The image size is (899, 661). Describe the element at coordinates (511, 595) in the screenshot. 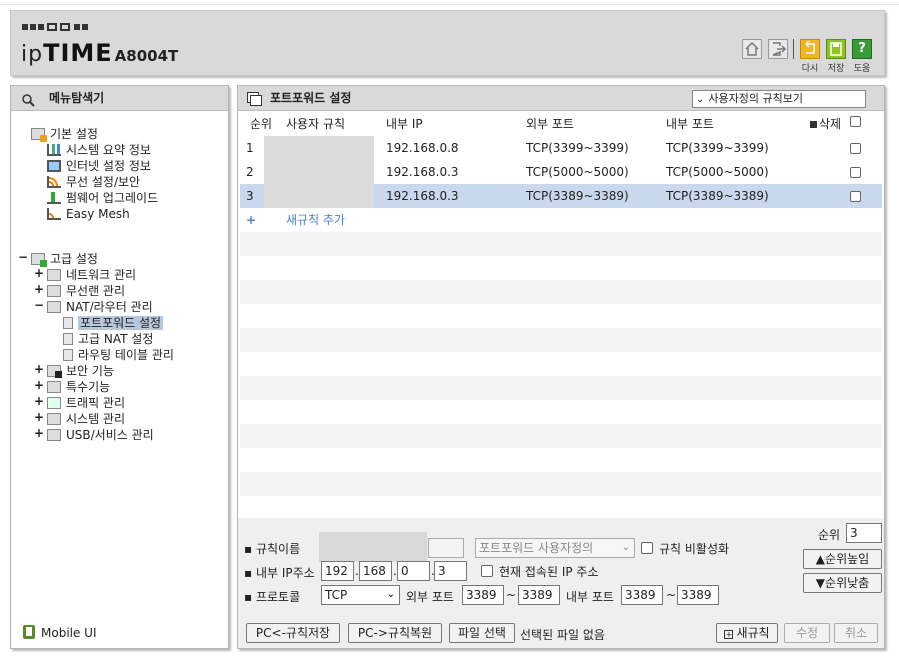

I see `tilde: ~` at that location.